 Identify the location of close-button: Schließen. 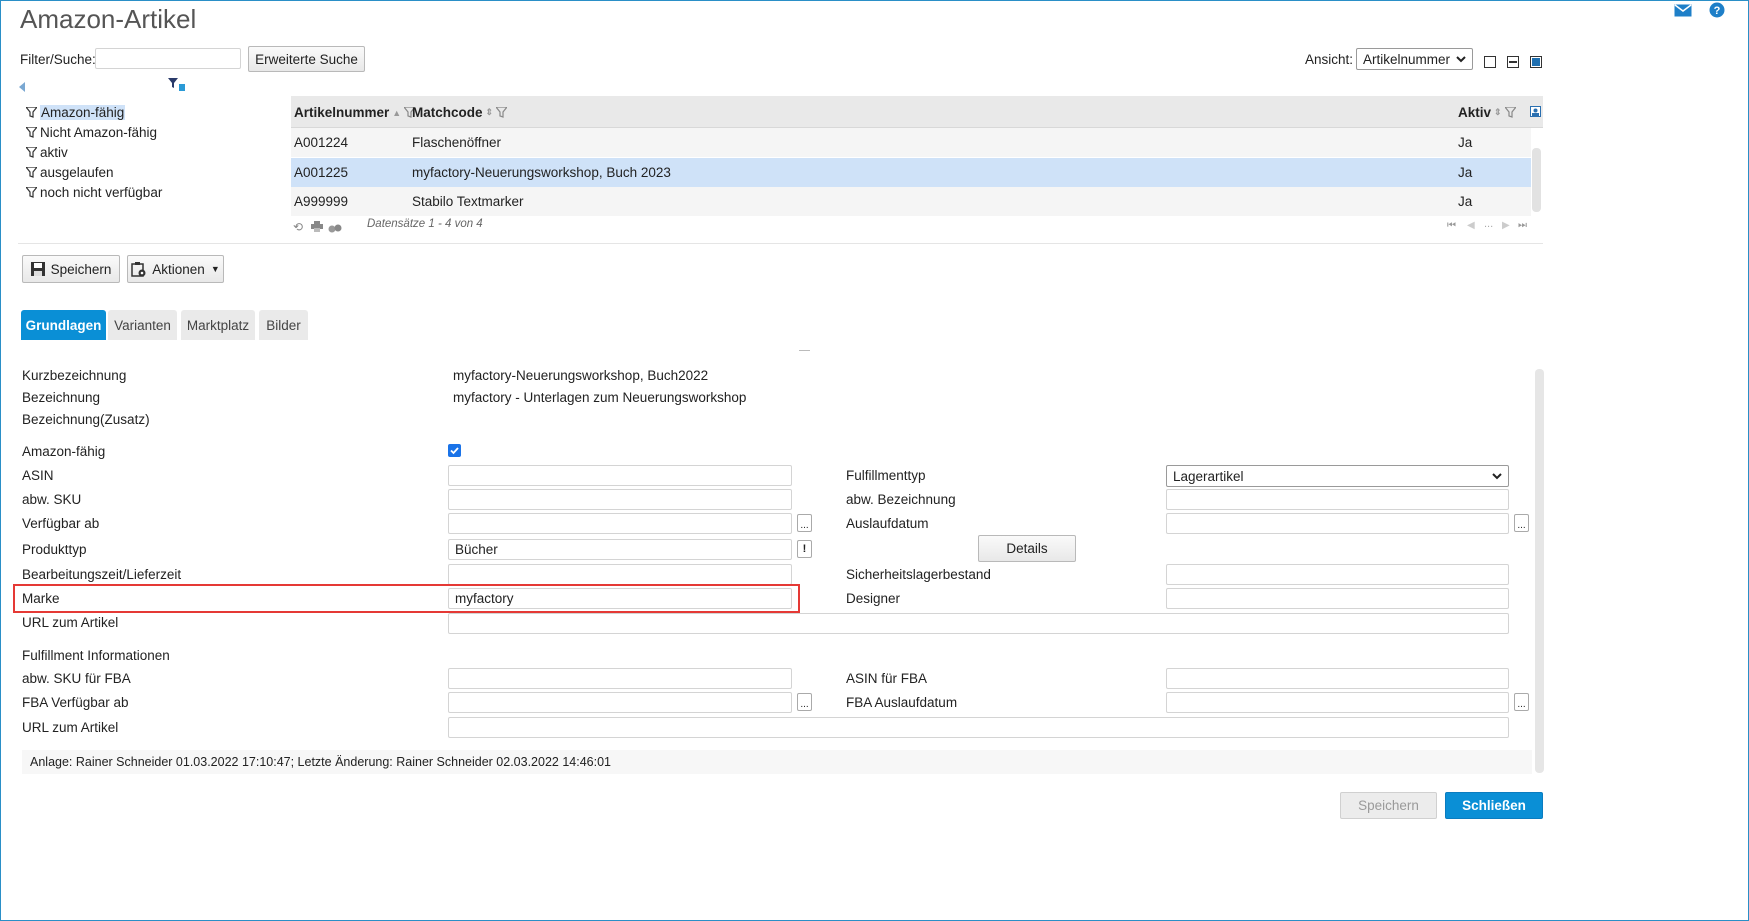
(1494, 805).